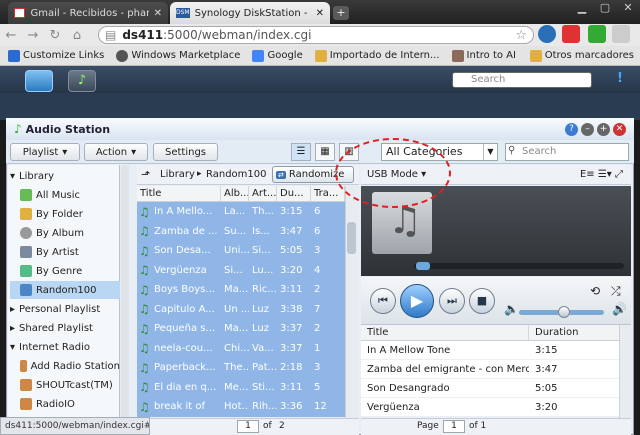 The width and height of the screenshot is (640, 435). Describe the element at coordinates (325, 152) in the screenshot. I see `grid-view-icon: ▦` at that location.